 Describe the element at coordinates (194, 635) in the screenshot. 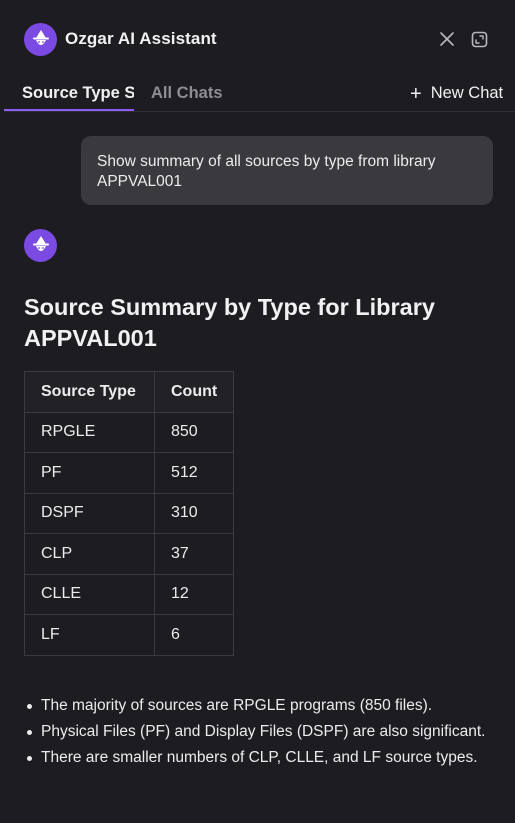

I see `count-cell: 6` at that location.